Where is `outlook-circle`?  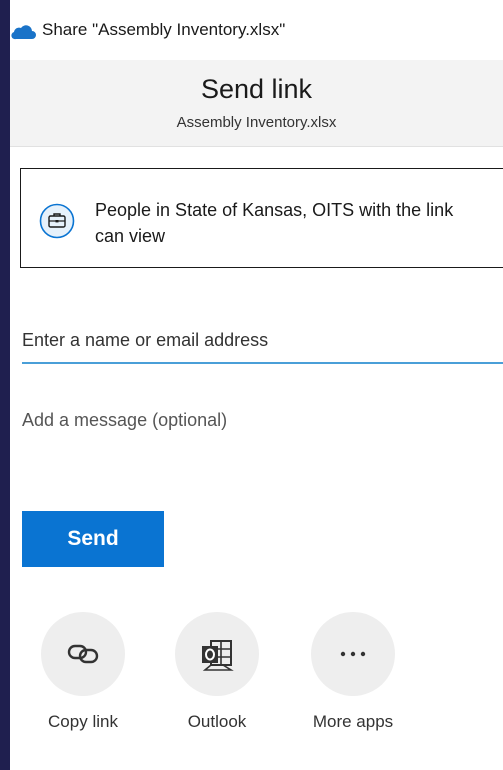 outlook-circle is located at coordinates (217, 654).